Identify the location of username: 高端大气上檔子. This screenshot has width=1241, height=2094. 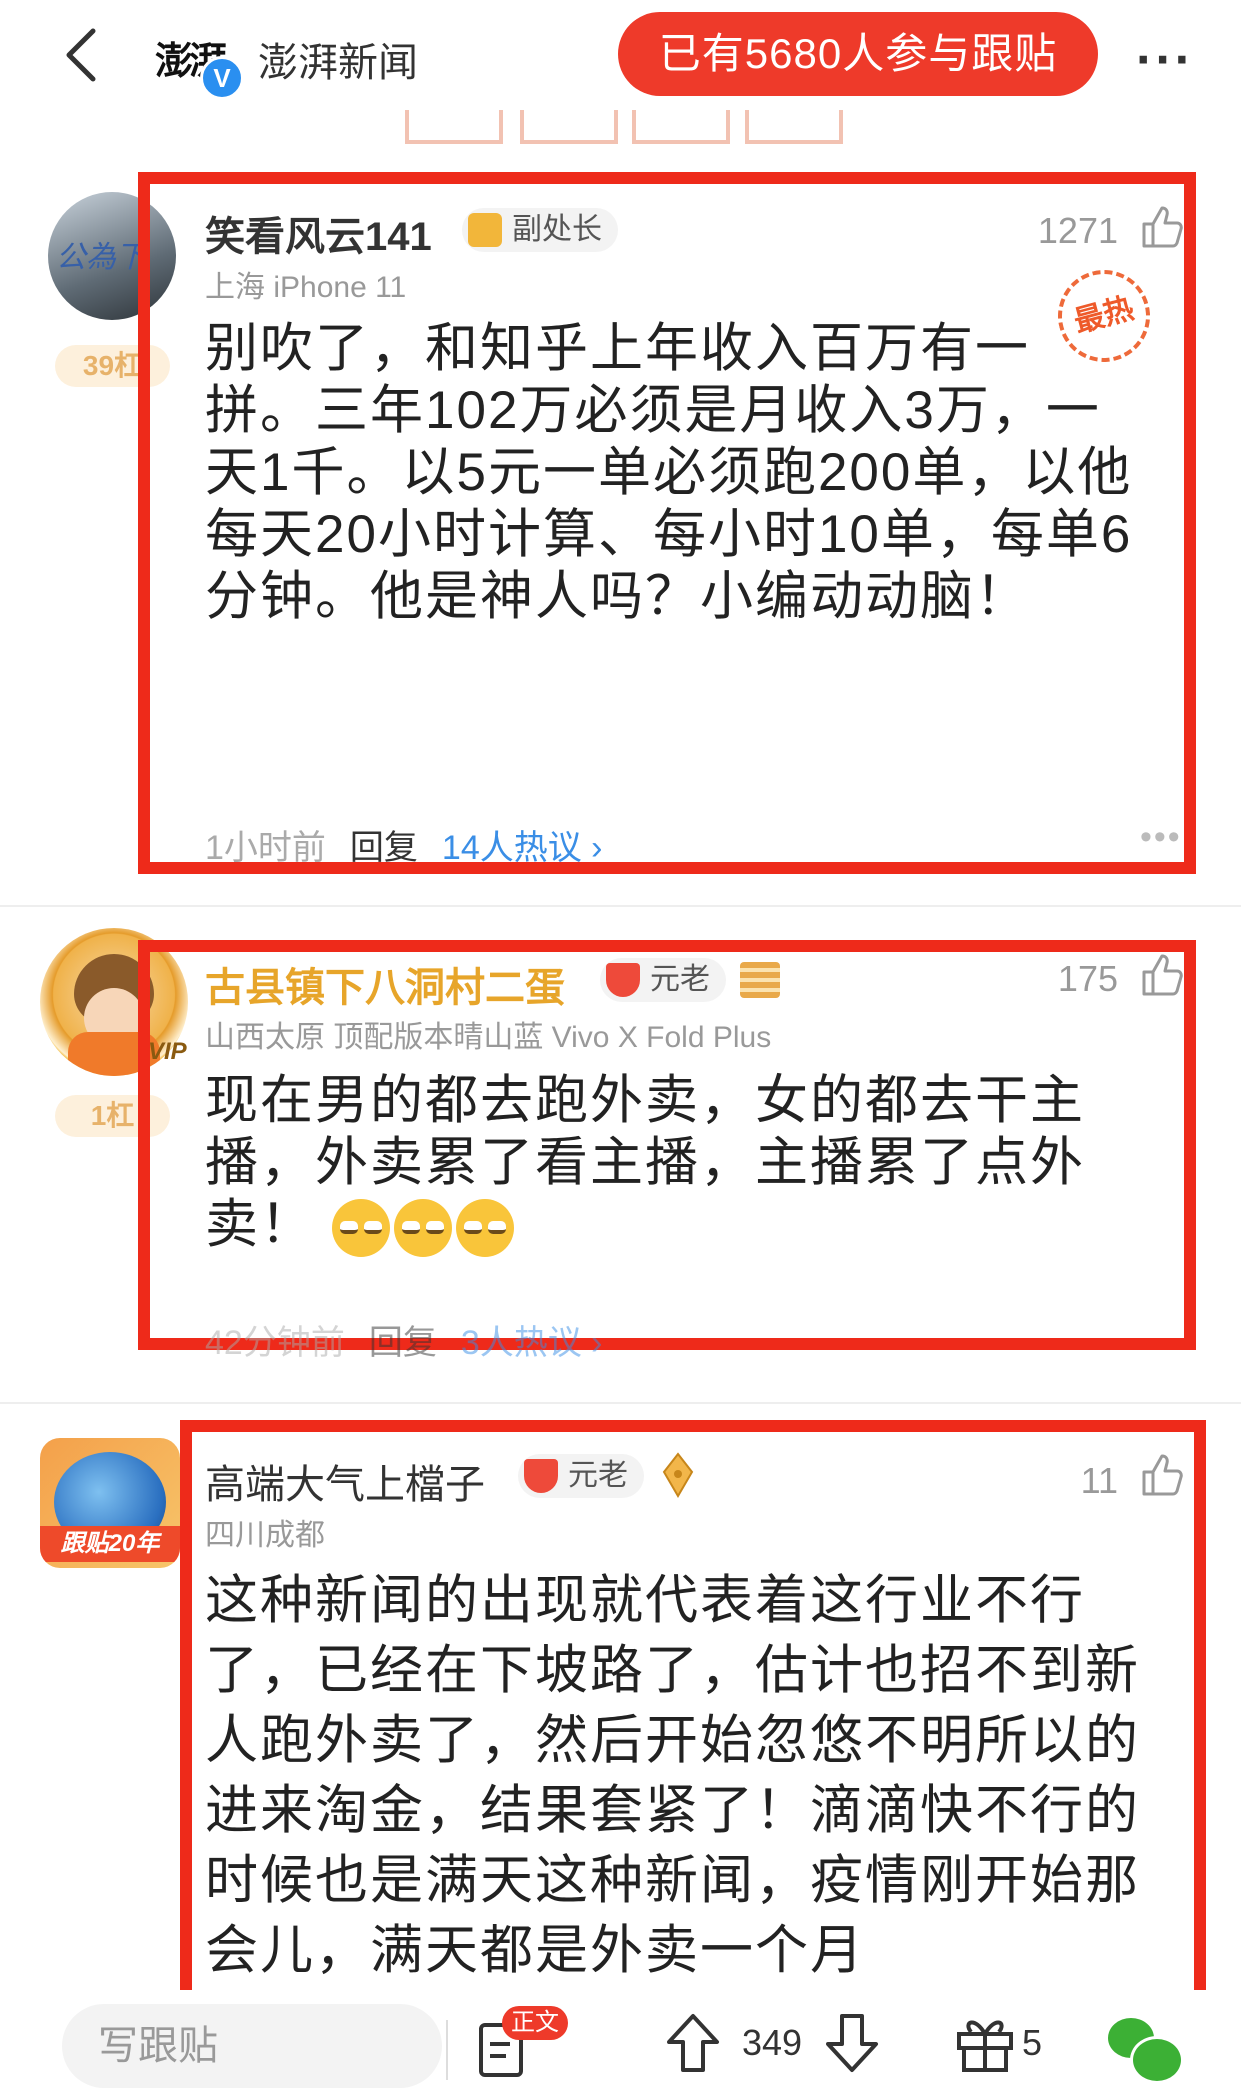
(345, 1481).